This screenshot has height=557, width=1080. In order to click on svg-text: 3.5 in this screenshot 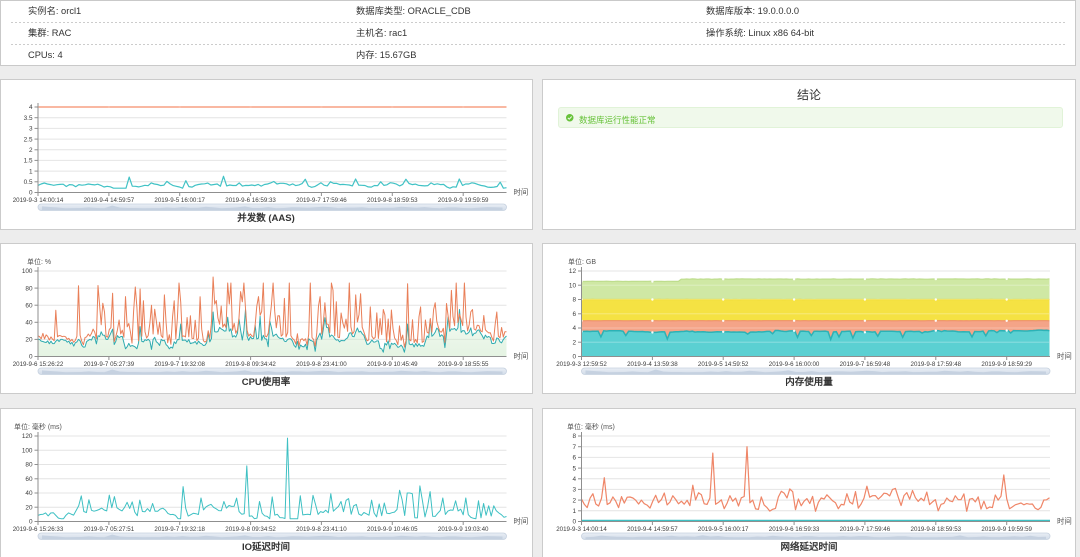, I will do `click(28, 118)`.